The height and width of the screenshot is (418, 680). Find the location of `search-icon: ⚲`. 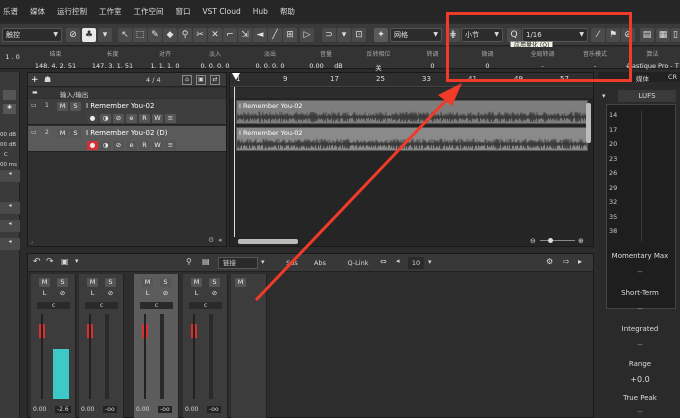

search-icon: ⚲ is located at coordinates (189, 261).